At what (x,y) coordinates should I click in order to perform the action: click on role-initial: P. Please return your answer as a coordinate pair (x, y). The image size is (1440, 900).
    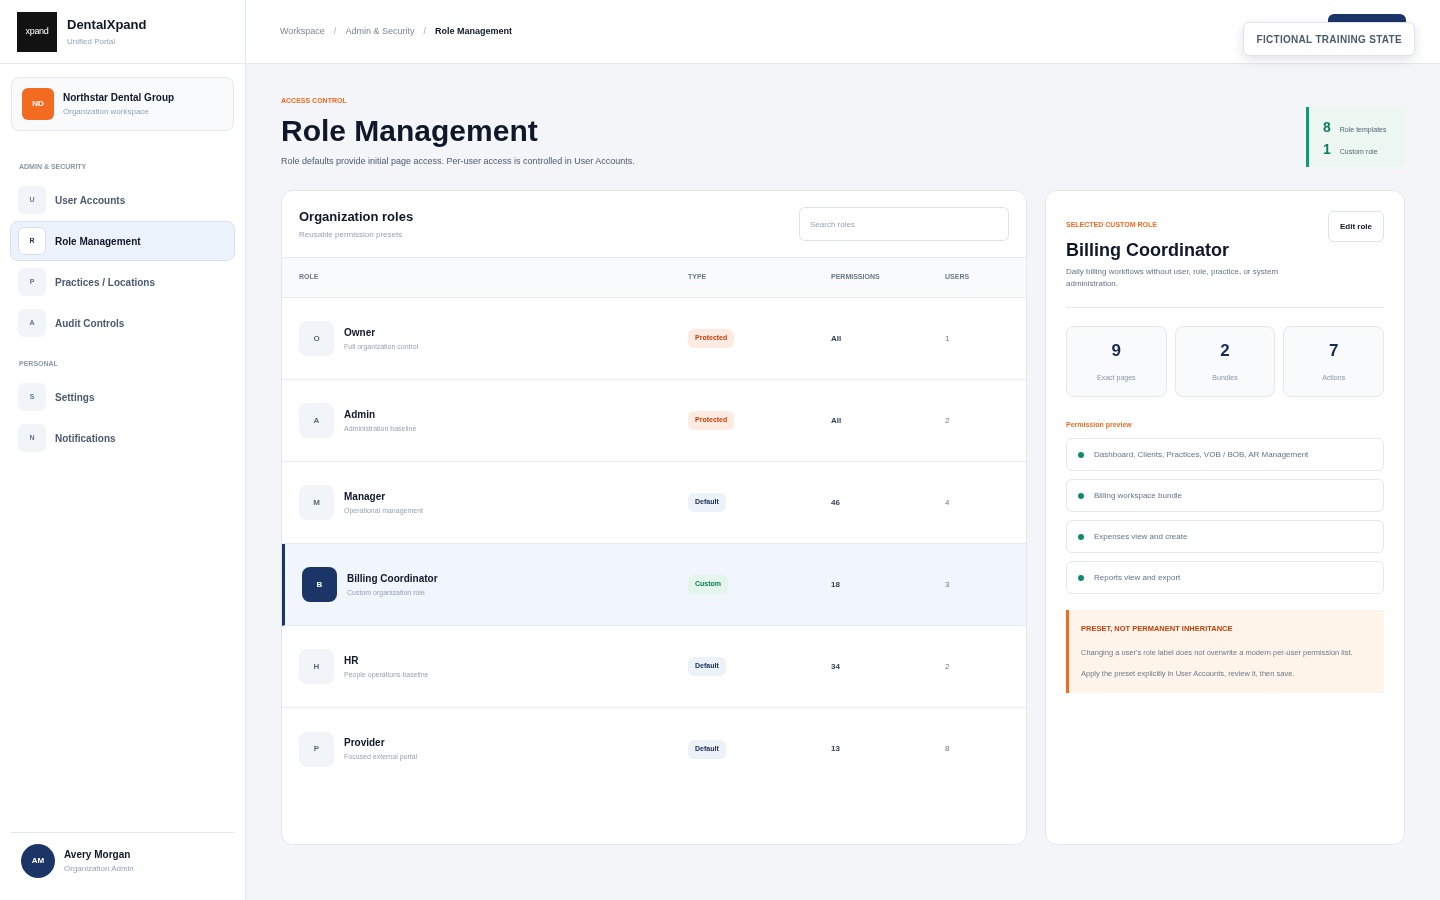
    Looking at the image, I should click on (316, 749).